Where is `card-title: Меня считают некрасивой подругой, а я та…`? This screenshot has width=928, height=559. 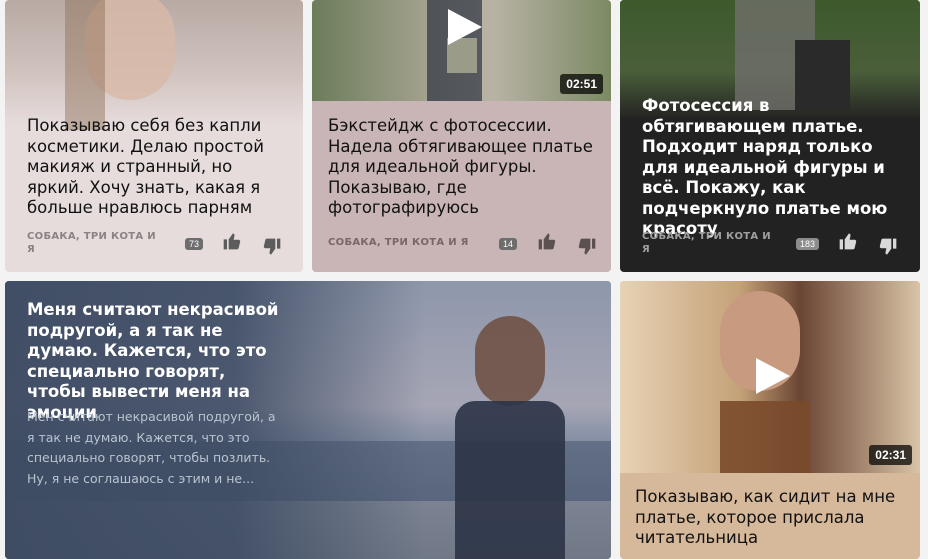 card-title: Меня считают некрасивой подругой, а я та… is located at coordinates (157, 361).